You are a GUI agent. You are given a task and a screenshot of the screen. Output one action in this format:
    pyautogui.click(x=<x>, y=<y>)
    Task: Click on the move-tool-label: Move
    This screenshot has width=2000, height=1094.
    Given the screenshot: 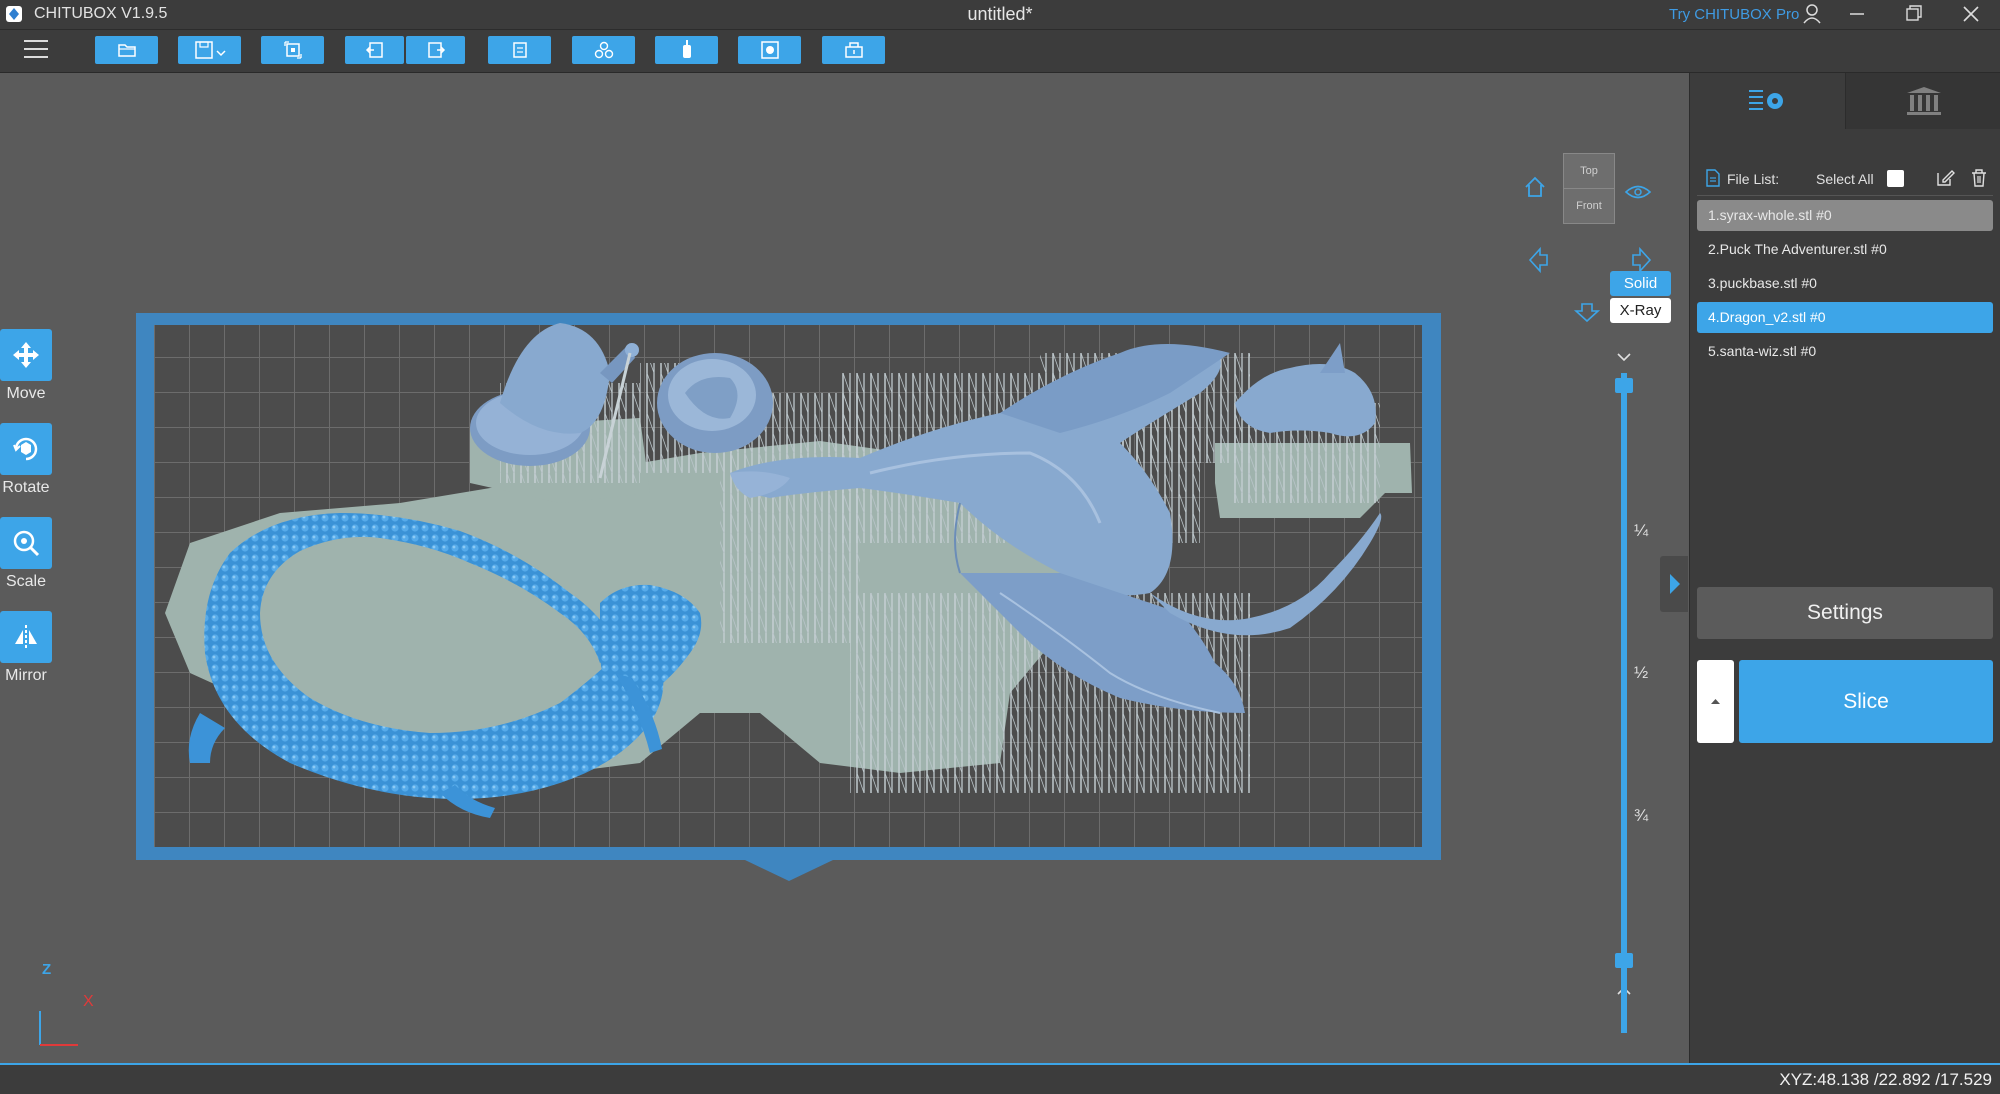 What is the action you would take?
    pyautogui.click(x=26, y=393)
    